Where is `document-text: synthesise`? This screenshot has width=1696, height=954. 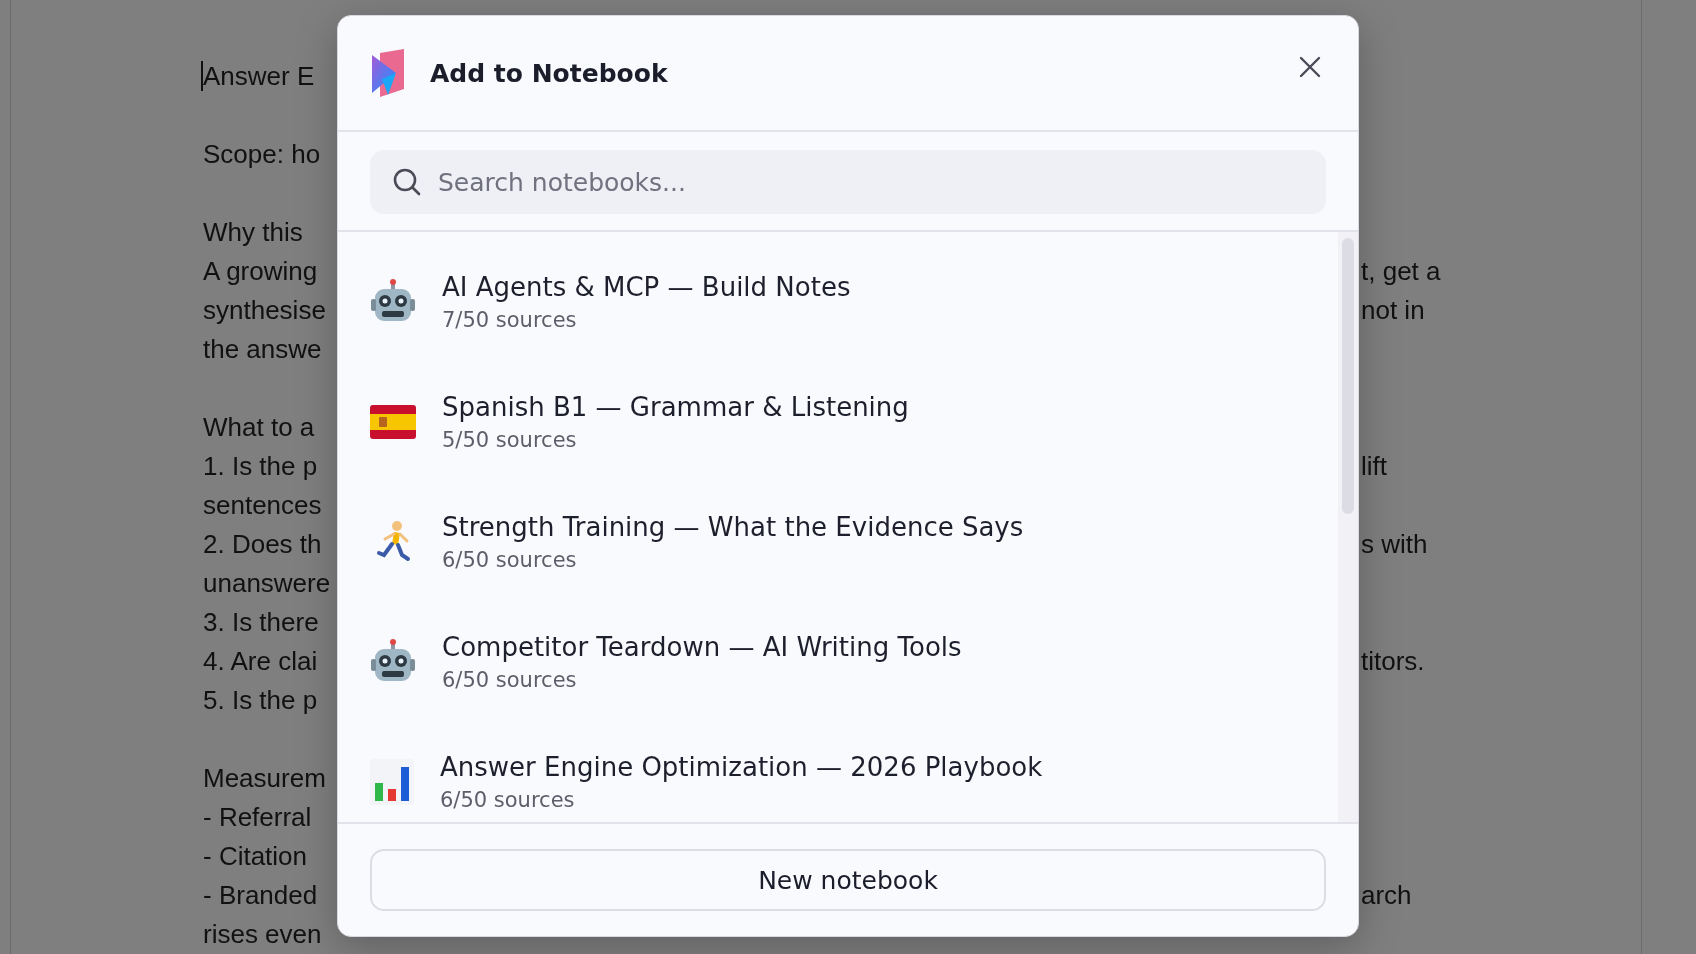 document-text: synthesise is located at coordinates (265, 310).